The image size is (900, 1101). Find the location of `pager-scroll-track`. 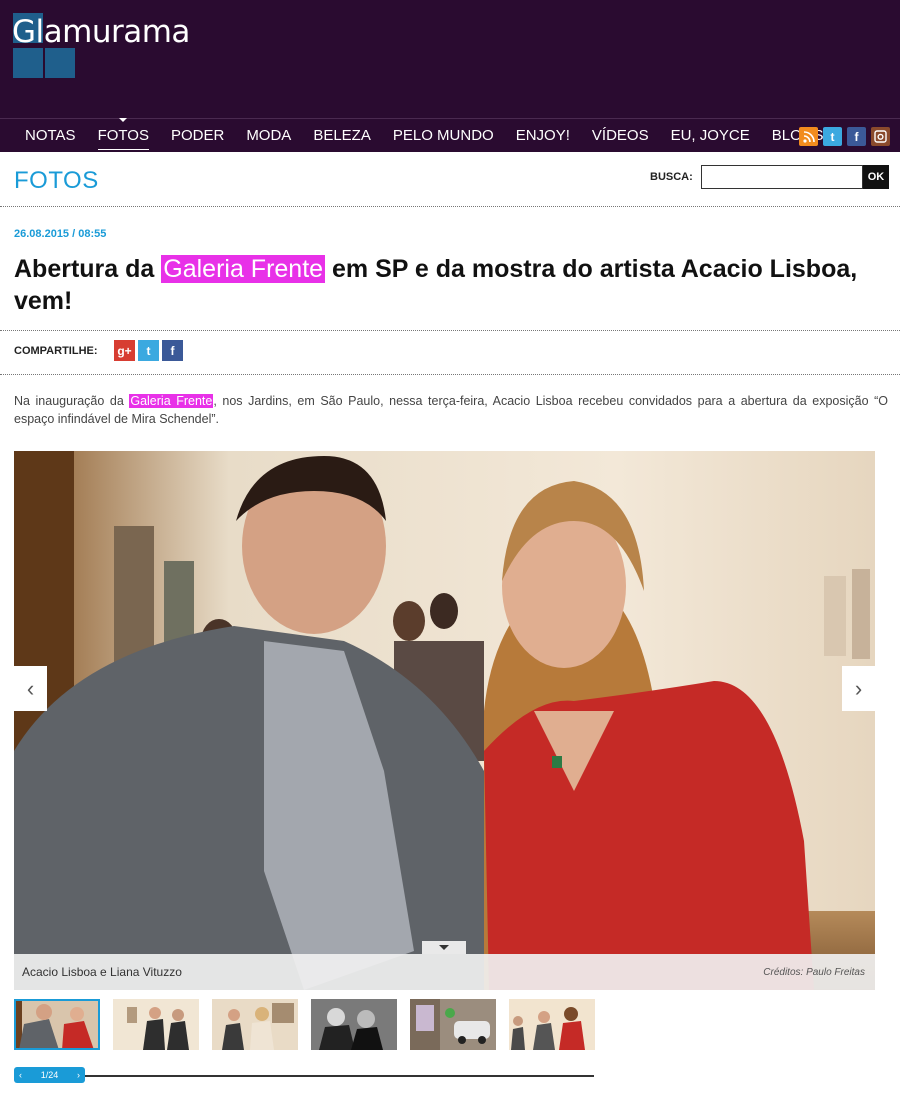

pager-scroll-track is located at coordinates (339, 1076).